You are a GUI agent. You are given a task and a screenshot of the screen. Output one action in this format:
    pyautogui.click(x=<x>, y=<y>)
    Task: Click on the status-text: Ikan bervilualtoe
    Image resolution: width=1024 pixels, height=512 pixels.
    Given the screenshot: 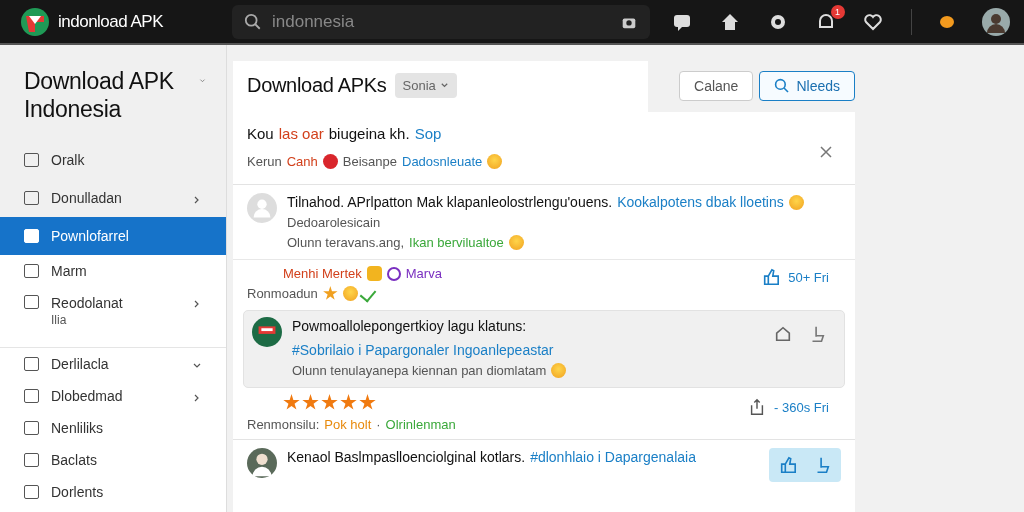 What is the action you would take?
    pyautogui.click(x=456, y=243)
    